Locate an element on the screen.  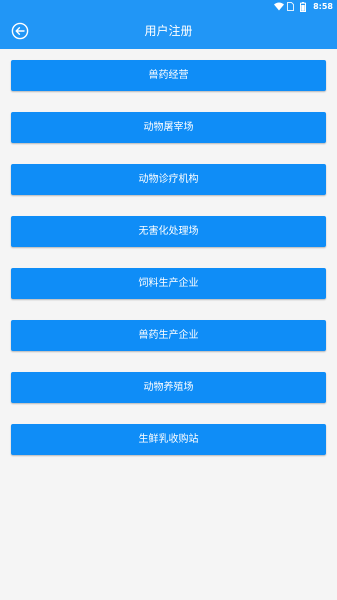
slaughterhouse-button: 动物屠宰场 is located at coordinates (168, 127).